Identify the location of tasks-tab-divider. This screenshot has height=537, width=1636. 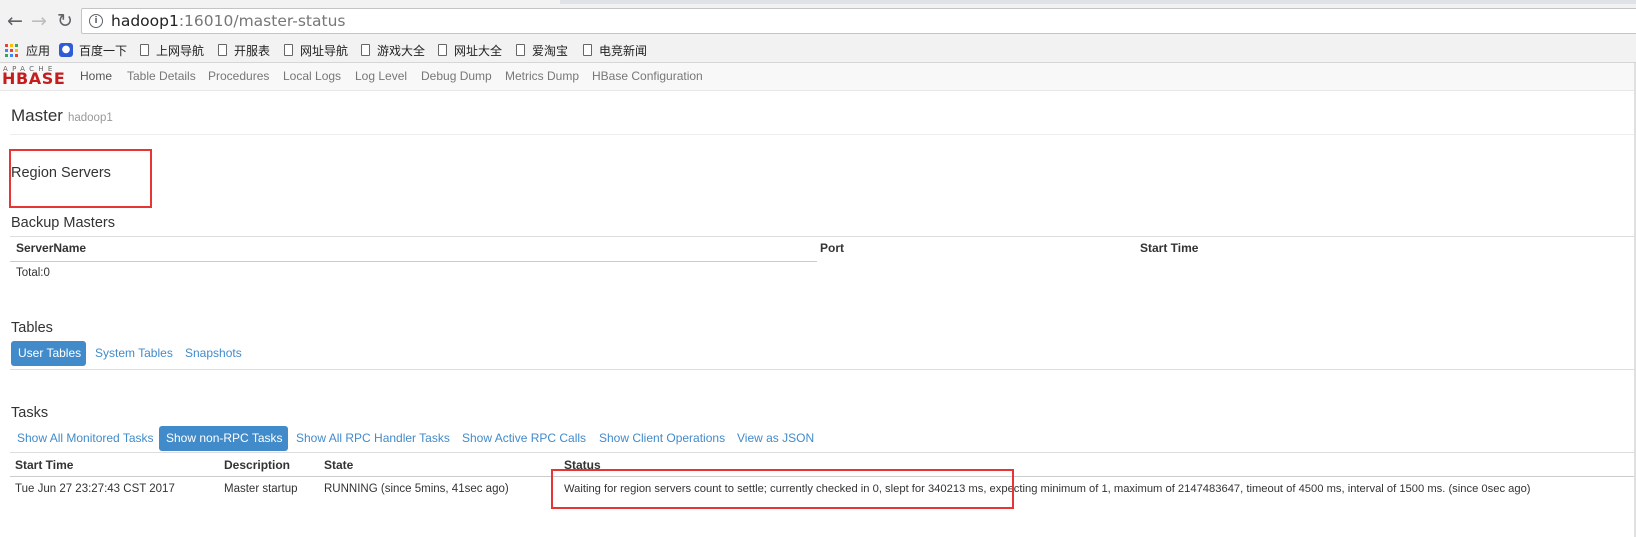
(823, 452).